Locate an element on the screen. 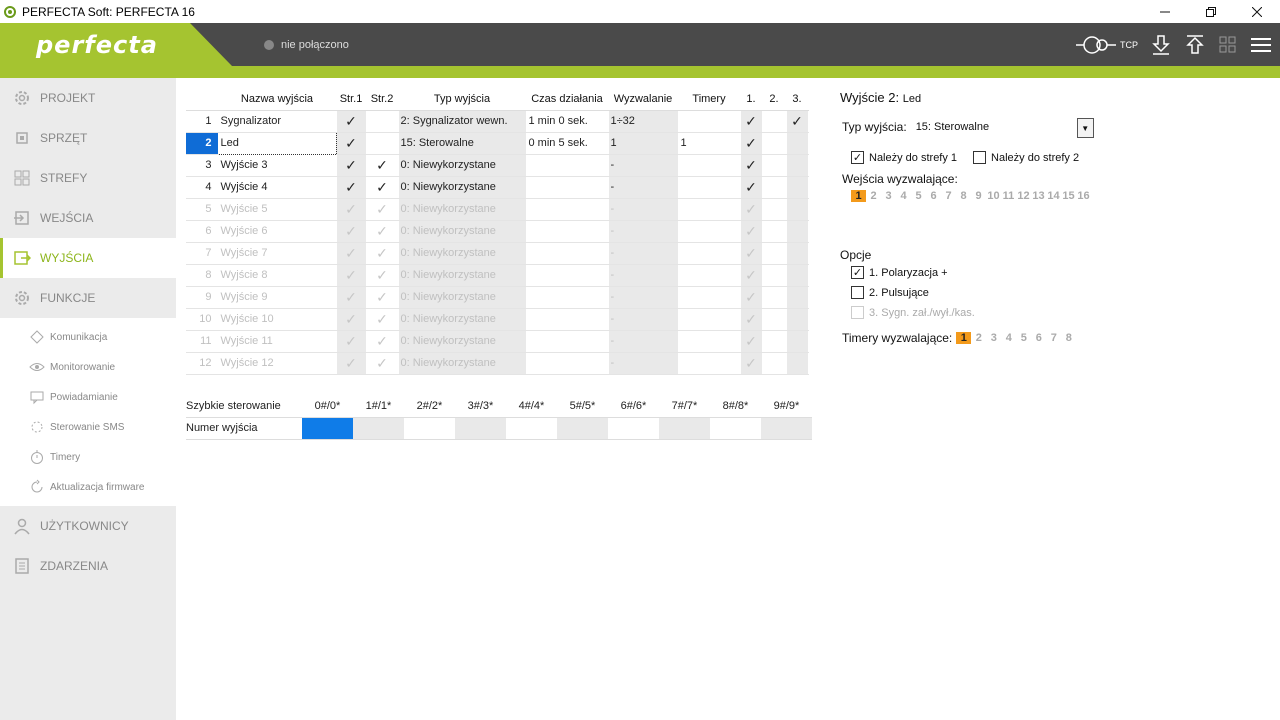 Image resolution: width=1280 pixels, height=720 pixels. duration-cell: 0 min 5 sek. is located at coordinates (567, 143).